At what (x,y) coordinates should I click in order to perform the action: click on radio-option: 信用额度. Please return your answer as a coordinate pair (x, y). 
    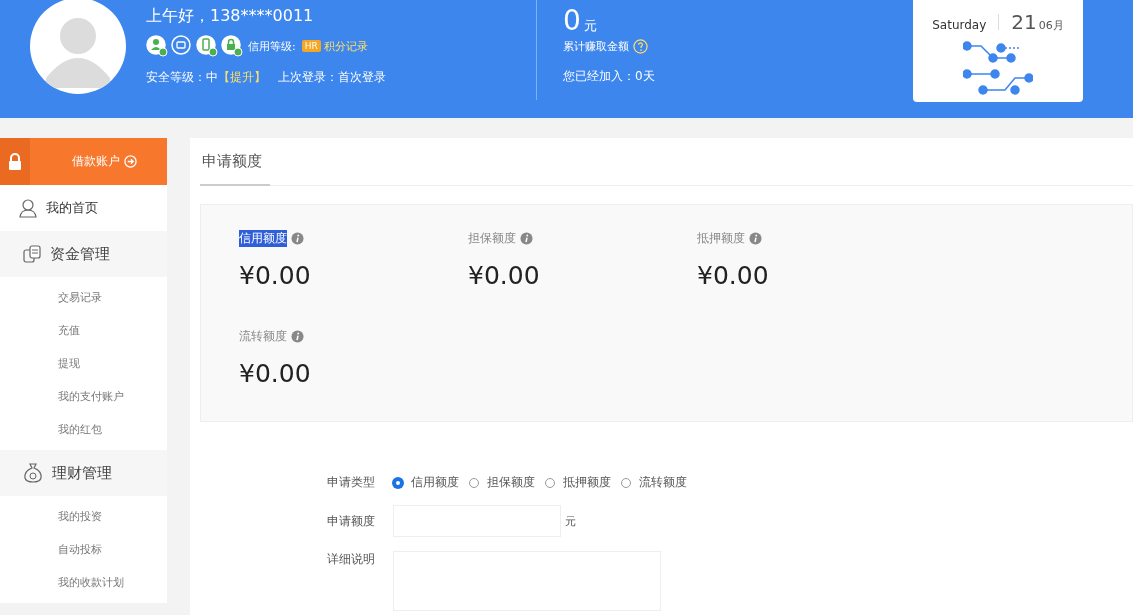
    Looking at the image, I should click on (426, 482).